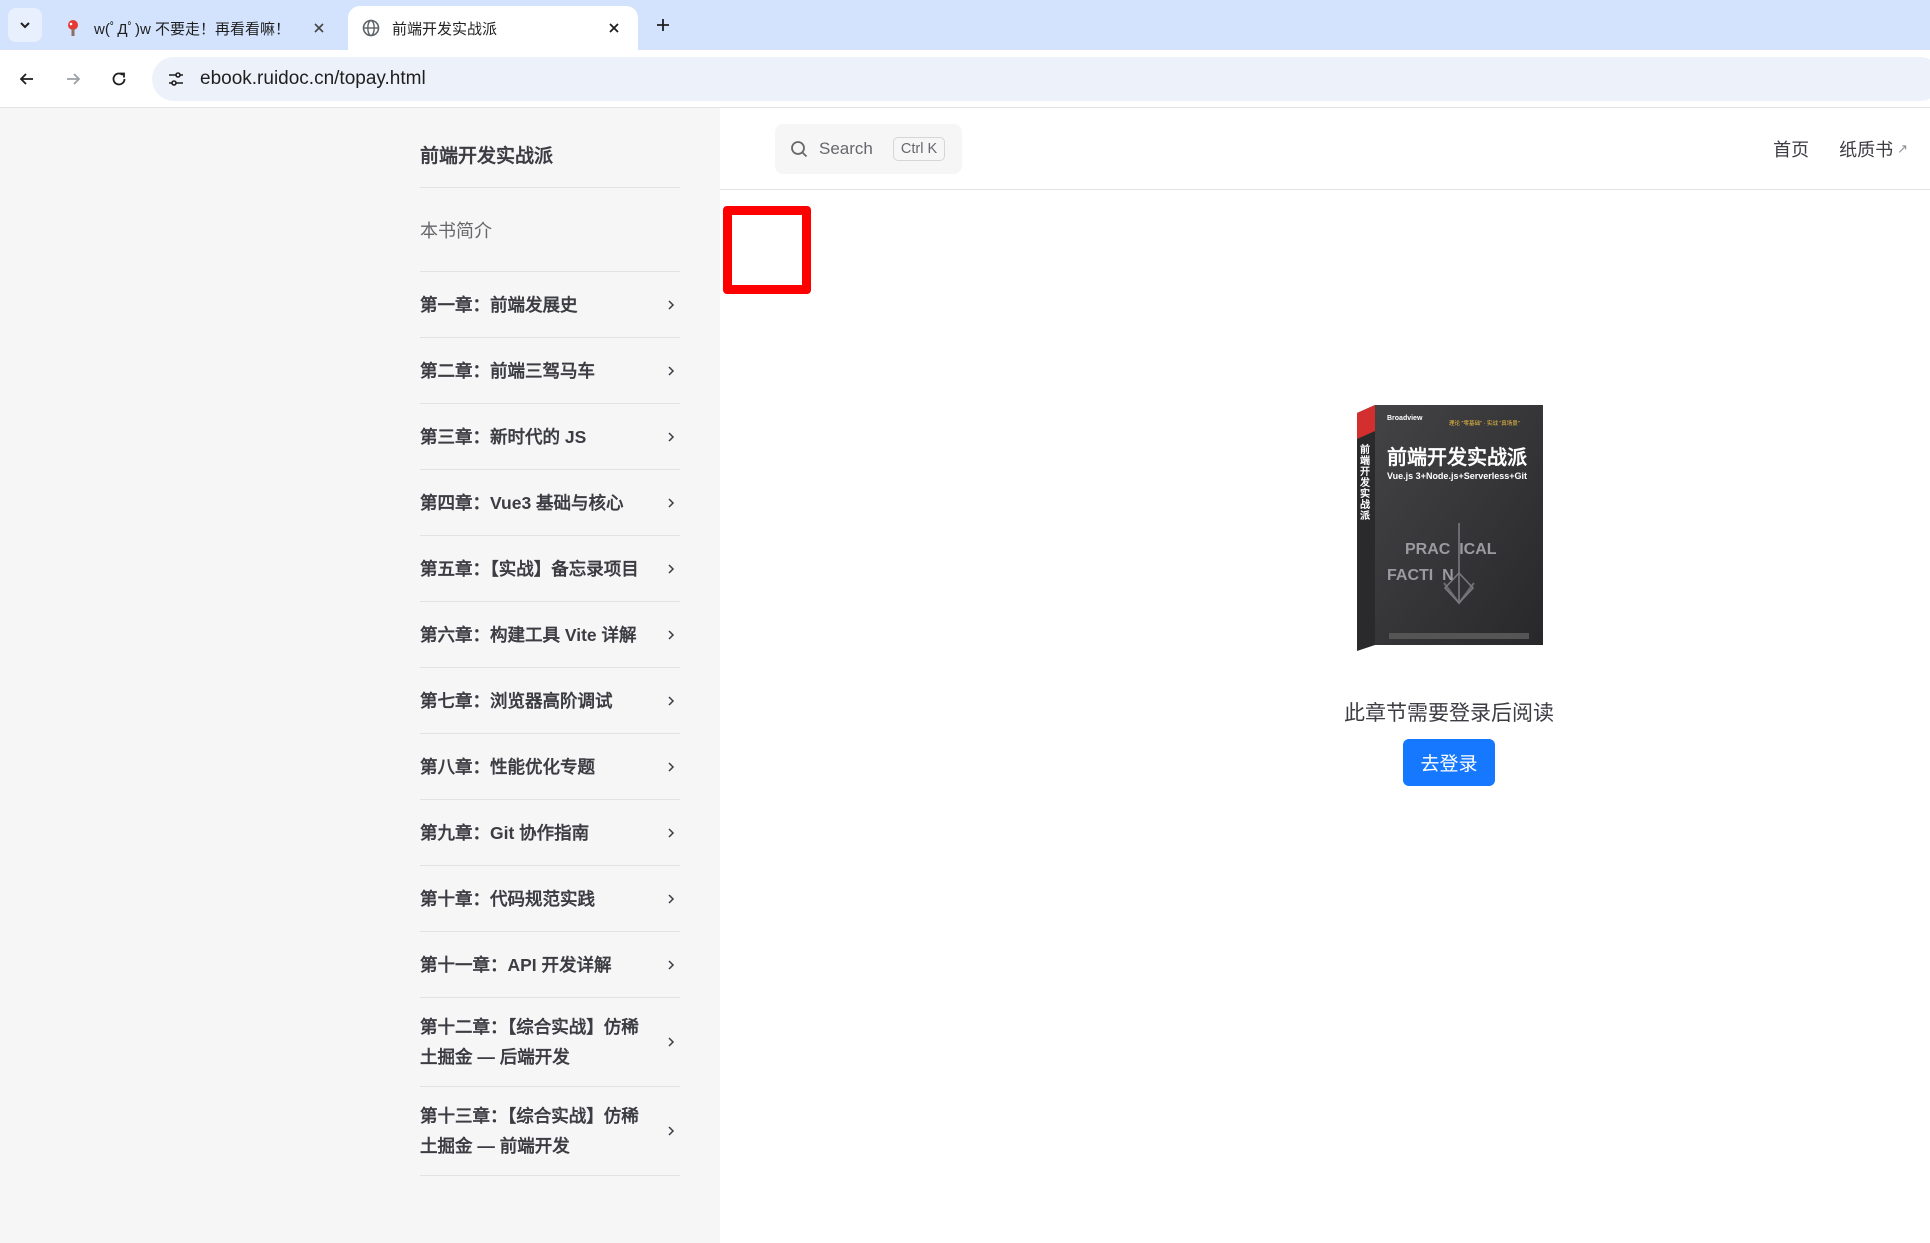 This screenshot has width=1930, height=1243. Describe the element at coordinates (799, 149) in the screenshot. I see `search-icon` at that location.